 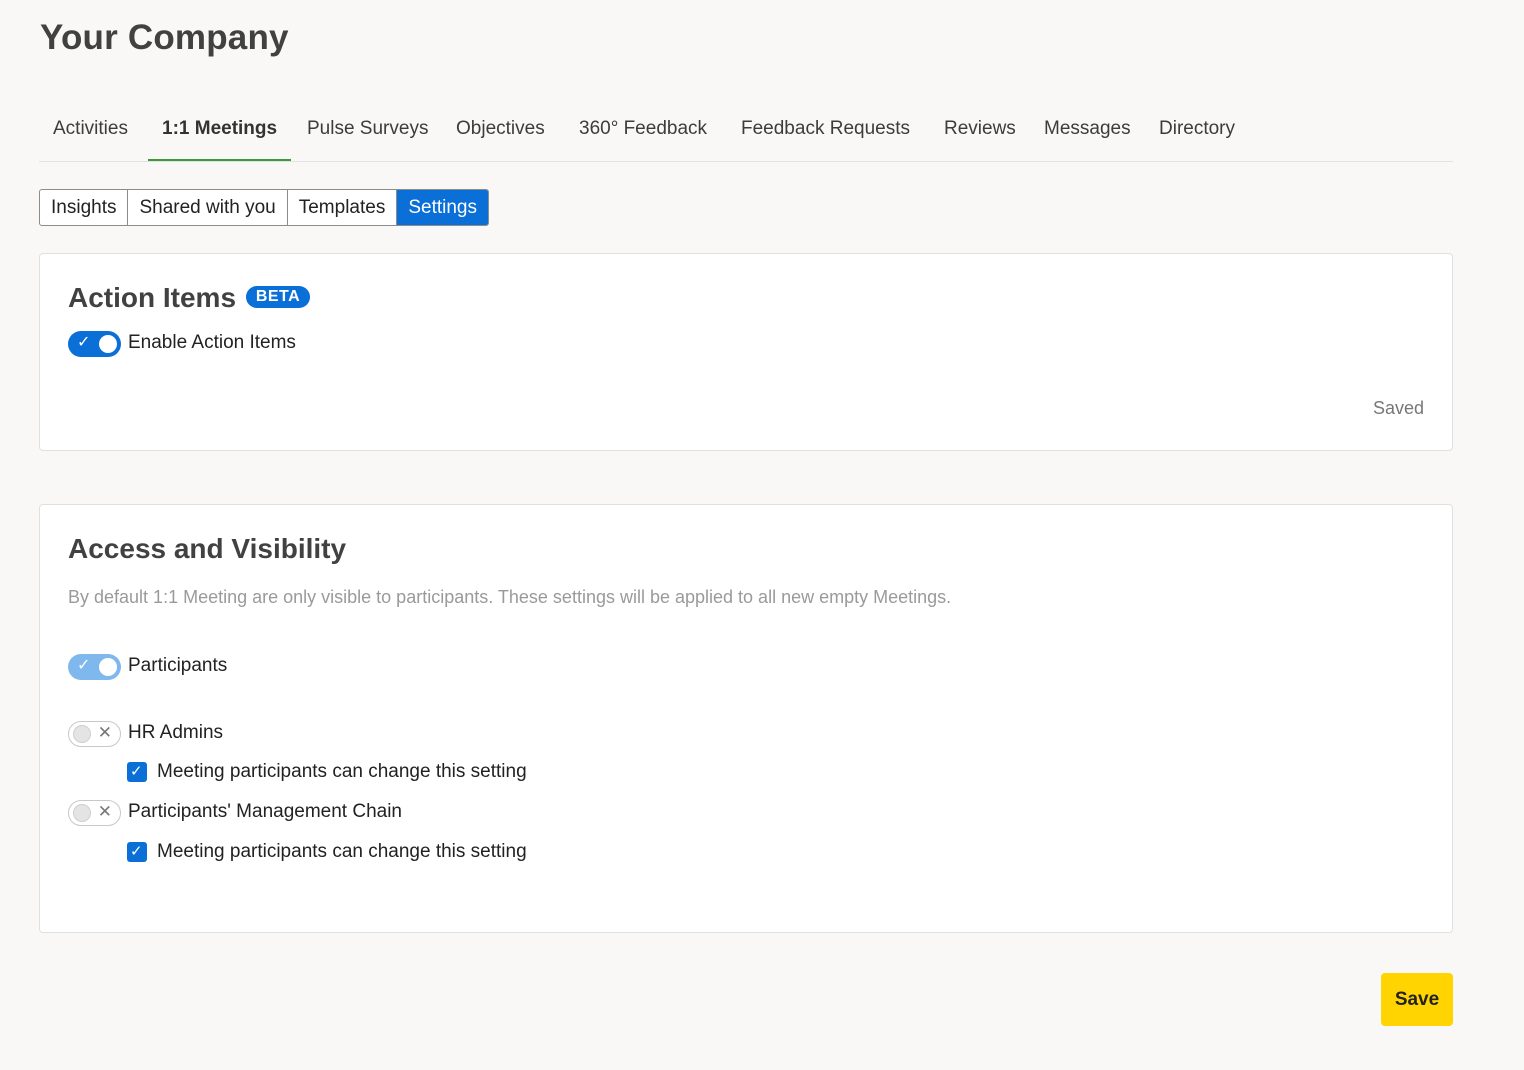 What do you see at coordinates (367, 139) in the screenshot?
I see `tab-pulse-surveys: Pulse Surveys` at bounding box center [367, 139].